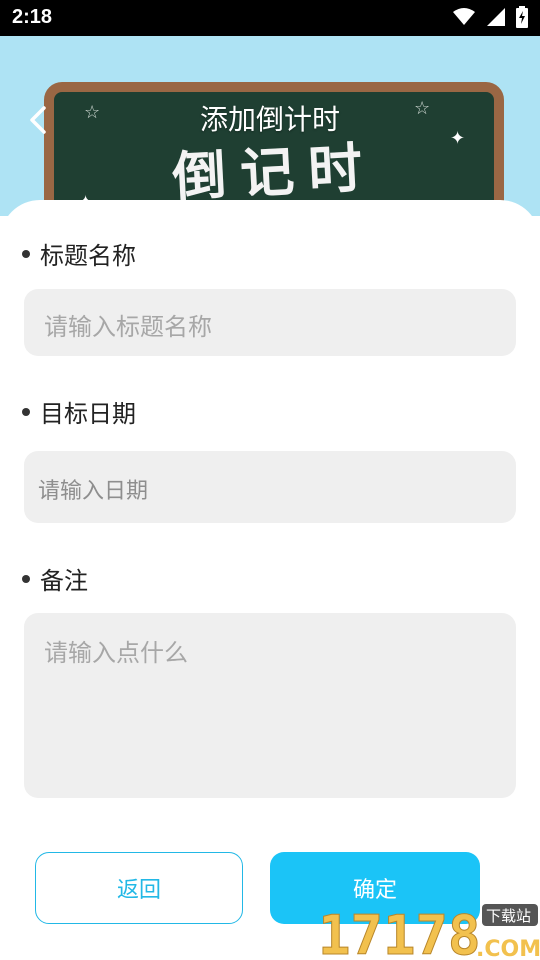 The height and width of the screenshot is (960, 540). I want to click on date-field-label: 目标日期, so click(79, 411).